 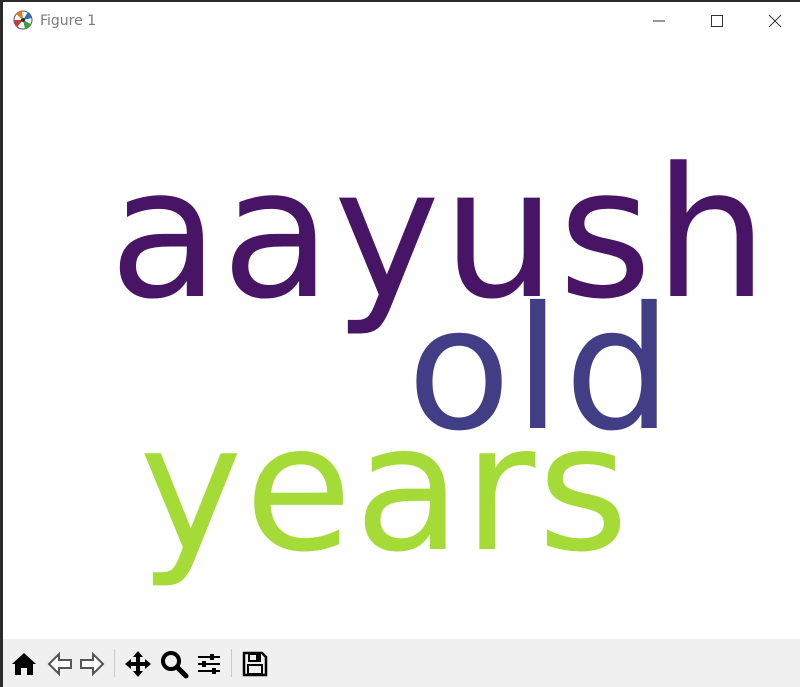 I want to click on pan-button, so click(x=138, y=664).